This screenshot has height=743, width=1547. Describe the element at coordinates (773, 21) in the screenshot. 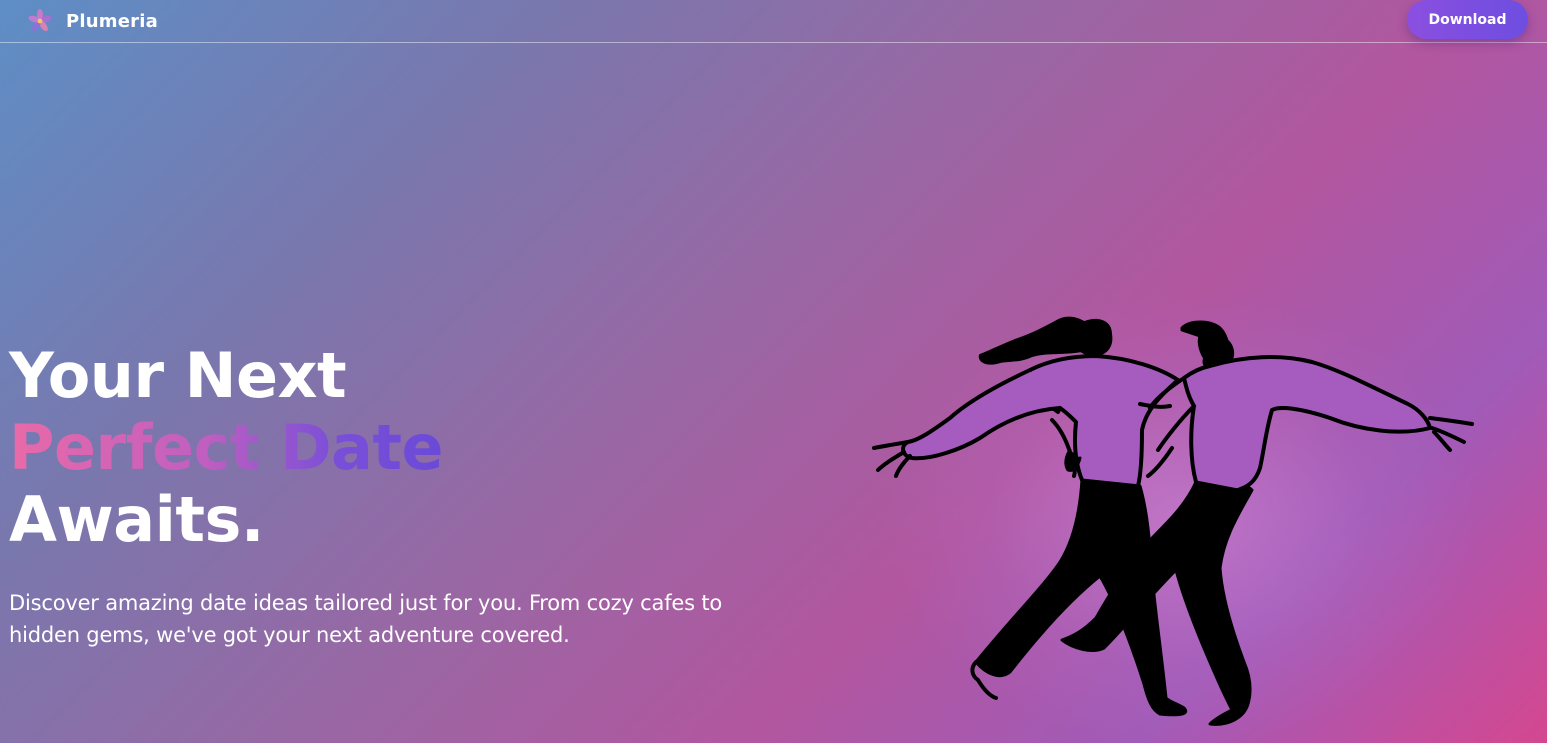

I see `top-navbar: Plumeria Download` at that location.